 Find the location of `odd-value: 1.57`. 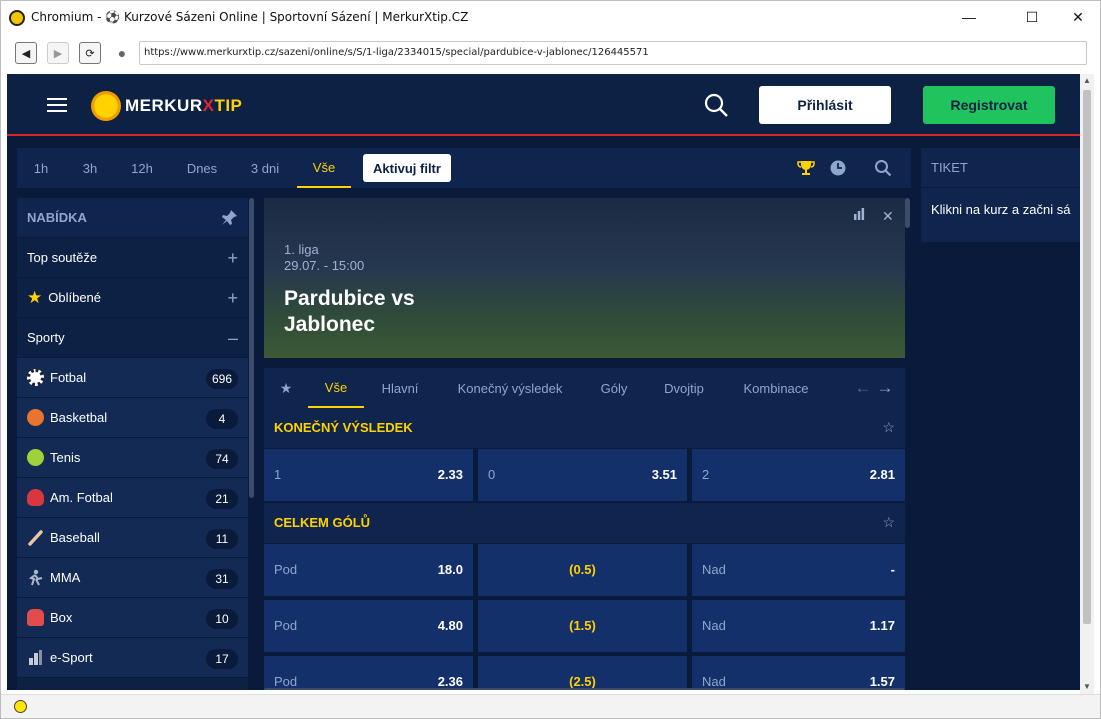

odd-value: 1.57 is located at coordinates (882, 681).